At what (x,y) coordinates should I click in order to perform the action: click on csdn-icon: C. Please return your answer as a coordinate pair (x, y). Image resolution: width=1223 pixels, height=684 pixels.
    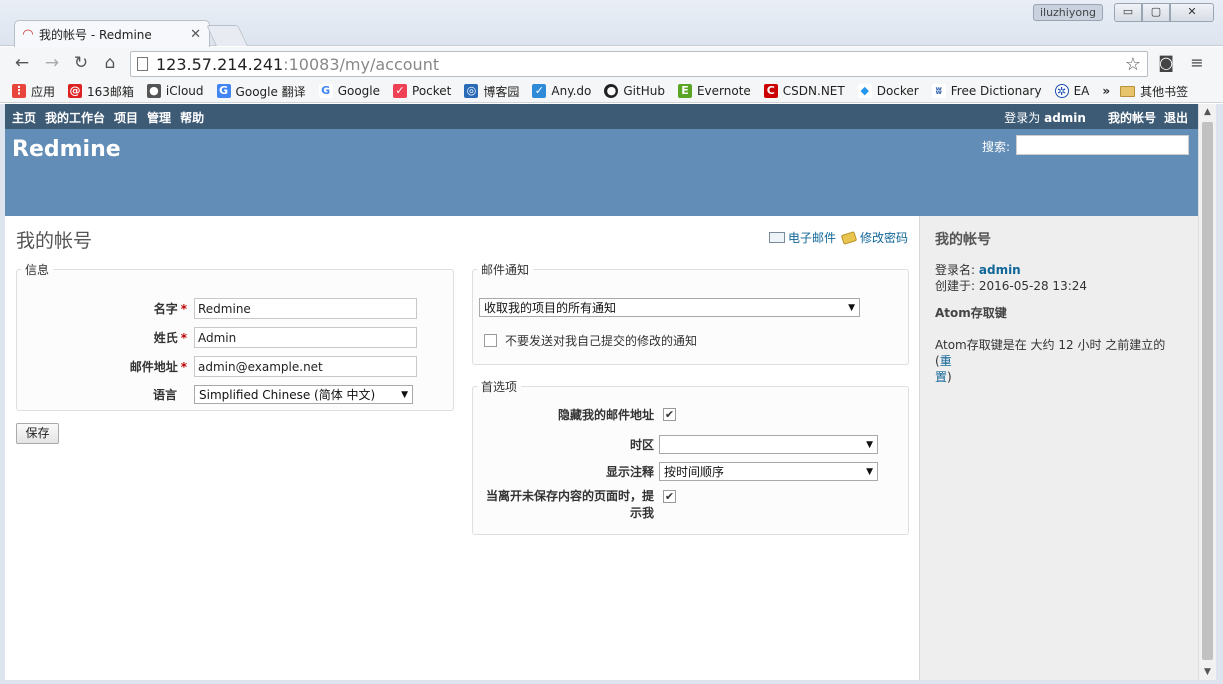
    Looking at the image, I should click on (770, 91).